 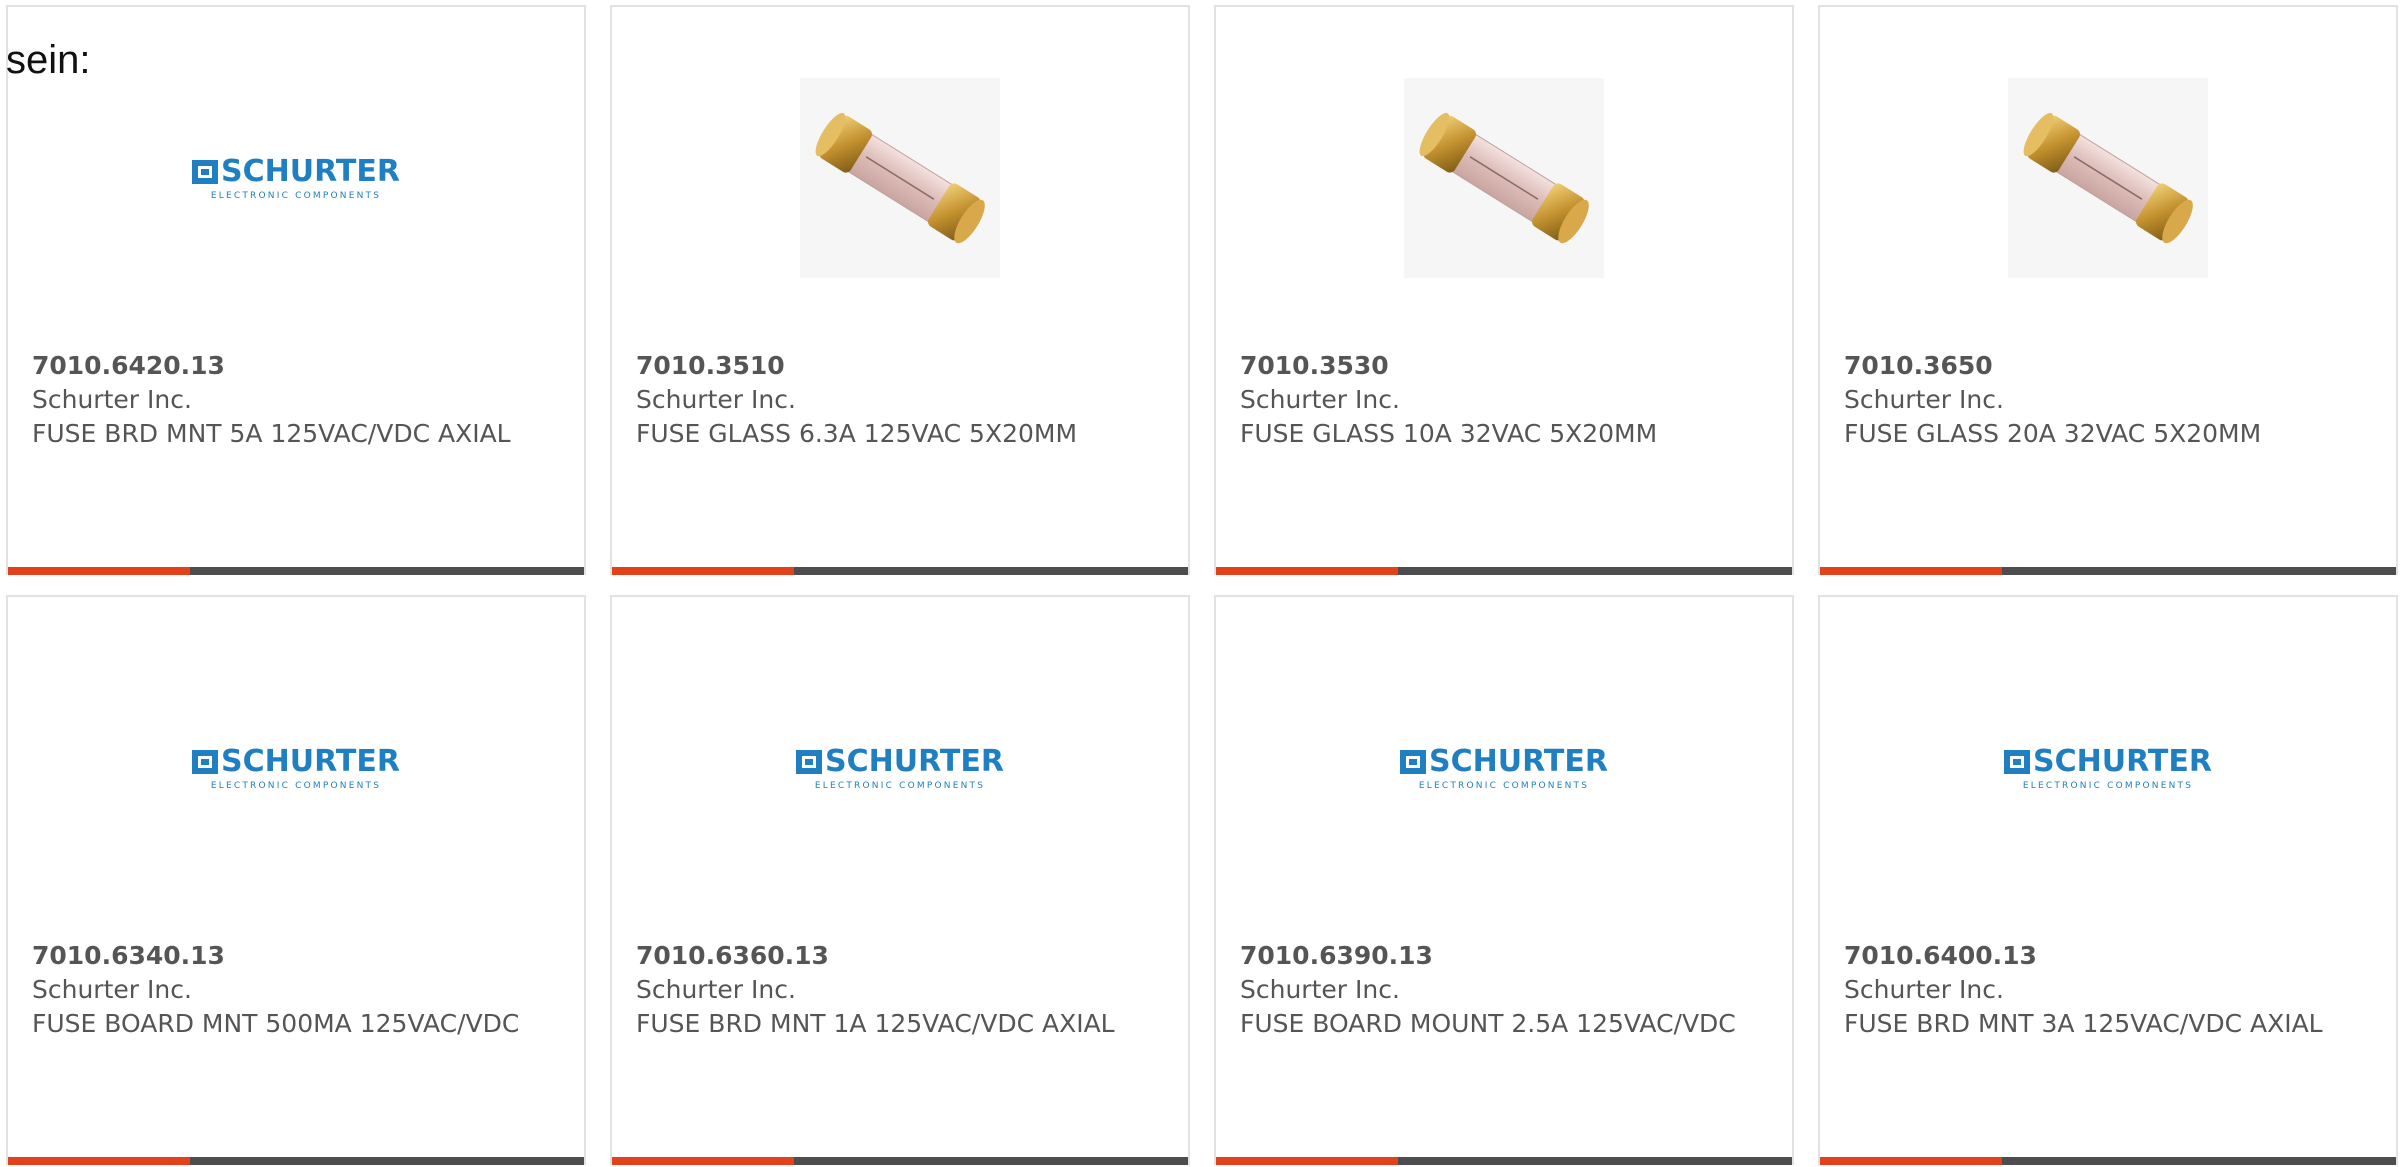 I want to click on product-description: FUSE BOARD MOUNT 2.5A 125VAC/VDC, so click(x=1488, y=1023).